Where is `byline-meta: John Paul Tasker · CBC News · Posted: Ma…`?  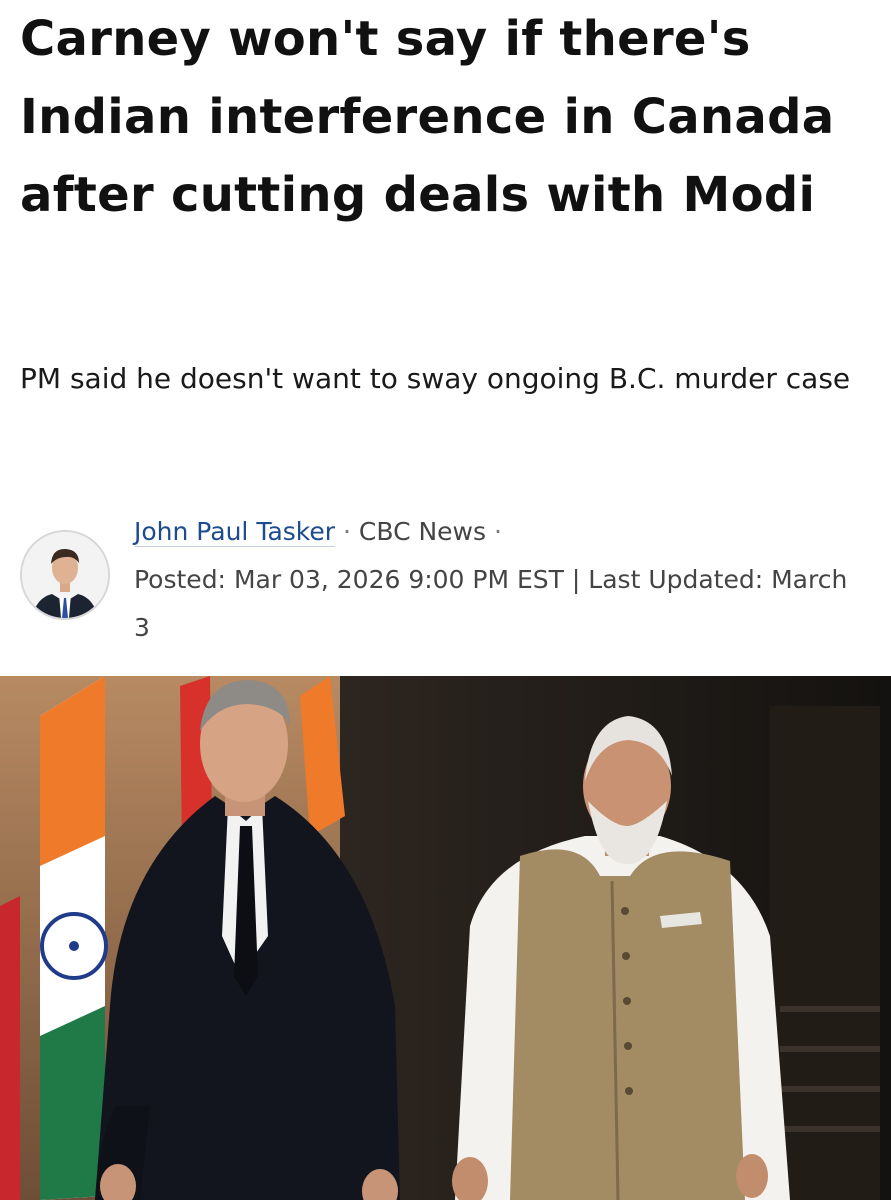 byline-meta: John Paul Tasker · CBC News · Posted: Ma… is located at coordinates (494, 580).